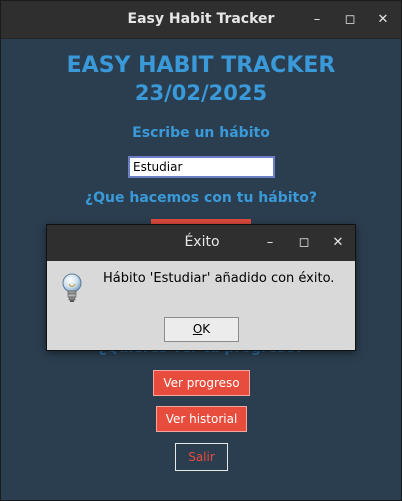 The image size is (402, 501). I want to click on action-prompt-label: ¿Que hacemos con tu hábito?, so click(201, 198).